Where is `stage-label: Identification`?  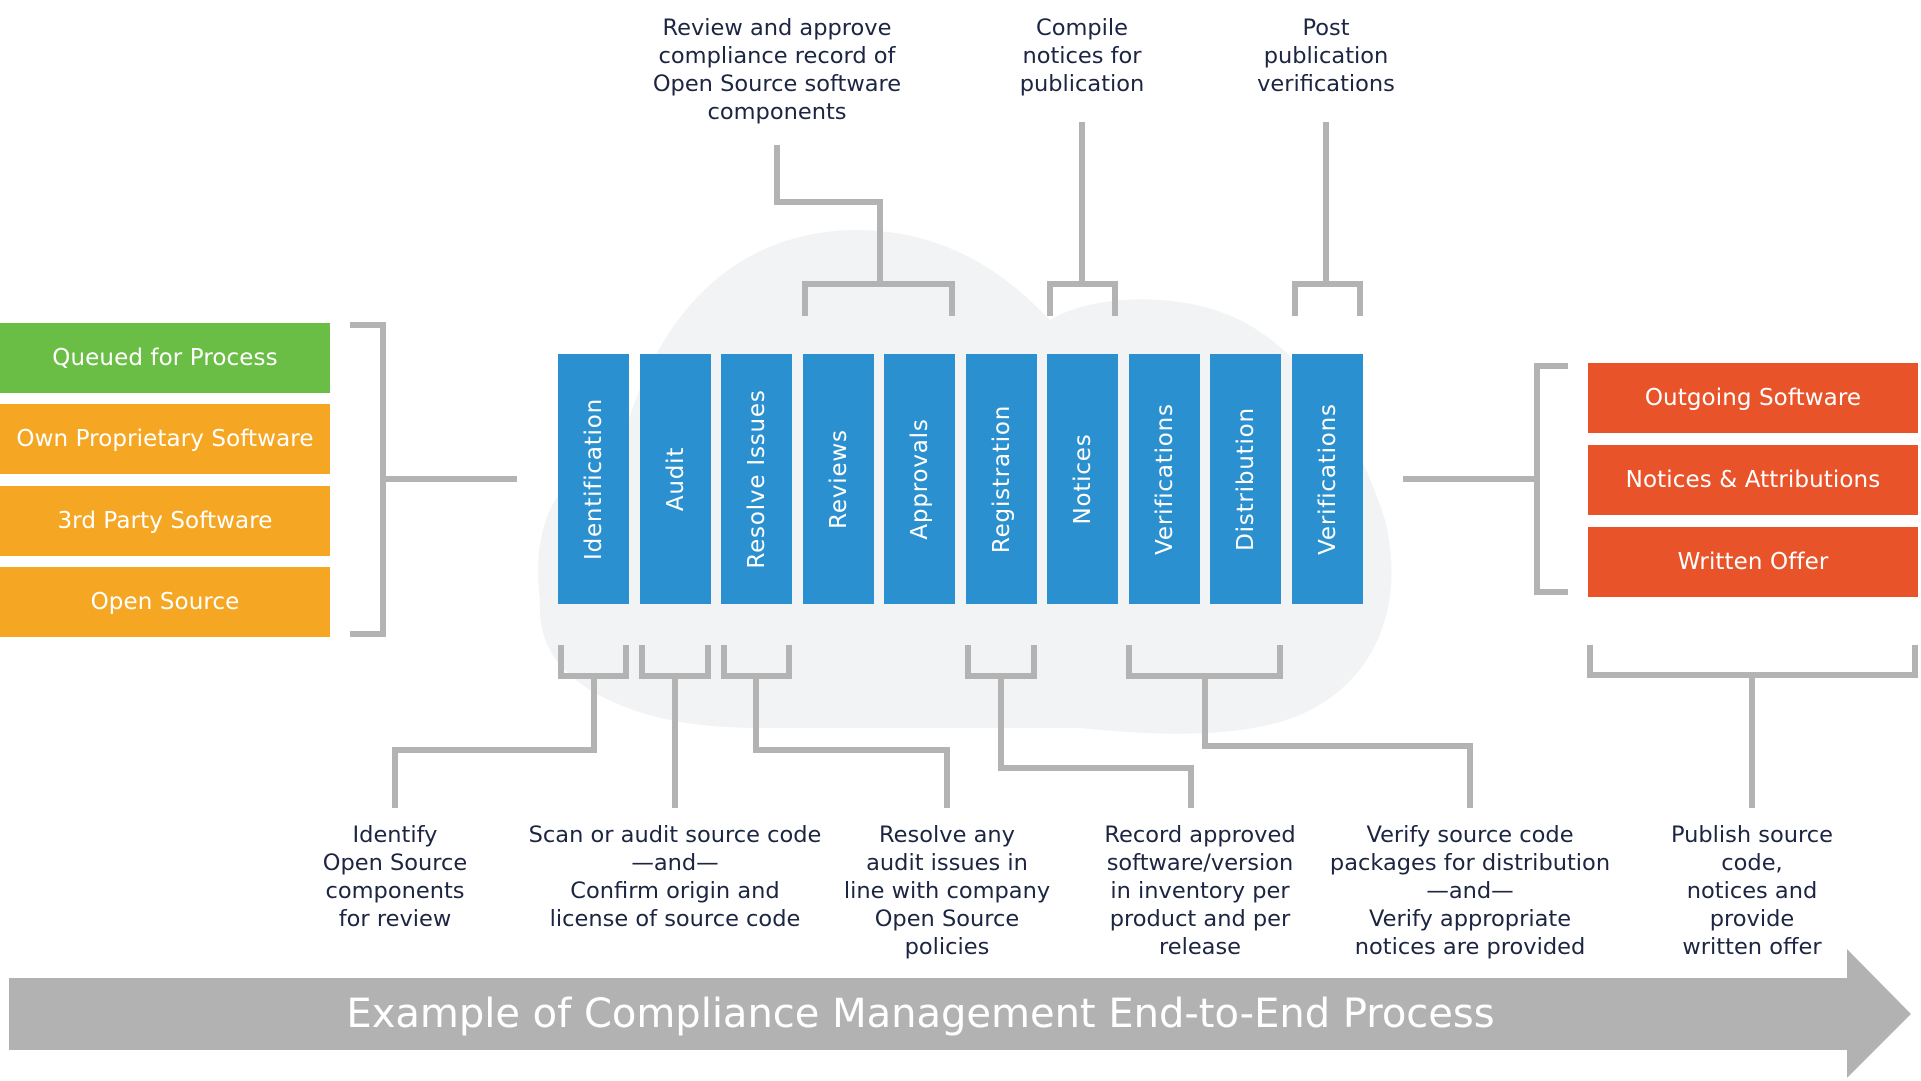 stage-label: Identification is located at coordinates (593, 479).